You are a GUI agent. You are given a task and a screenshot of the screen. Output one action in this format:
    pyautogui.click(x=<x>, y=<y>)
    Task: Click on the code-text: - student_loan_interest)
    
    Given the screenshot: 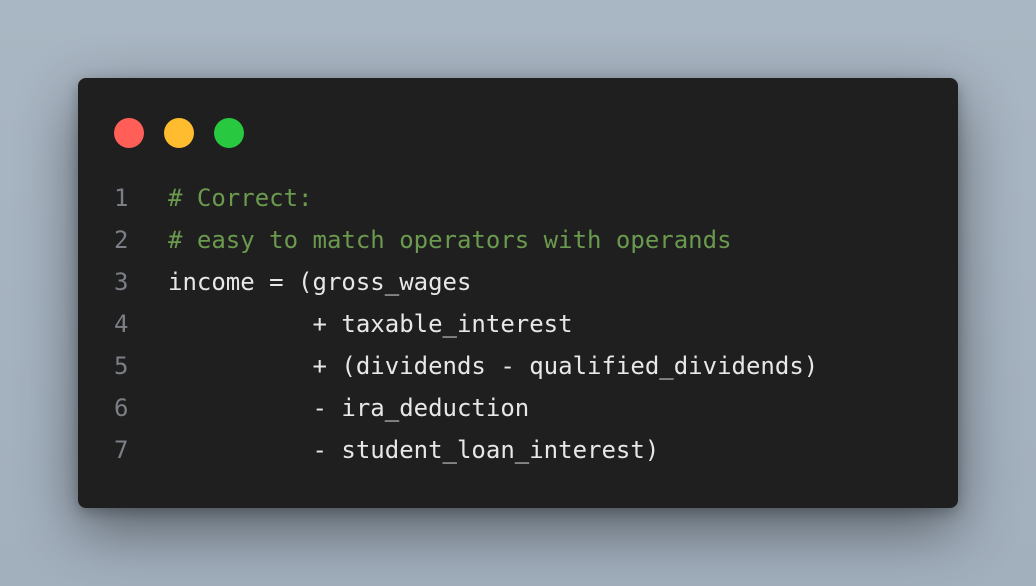 What is the action you would take?
    pyautogui.click(x=414, y=450)
    